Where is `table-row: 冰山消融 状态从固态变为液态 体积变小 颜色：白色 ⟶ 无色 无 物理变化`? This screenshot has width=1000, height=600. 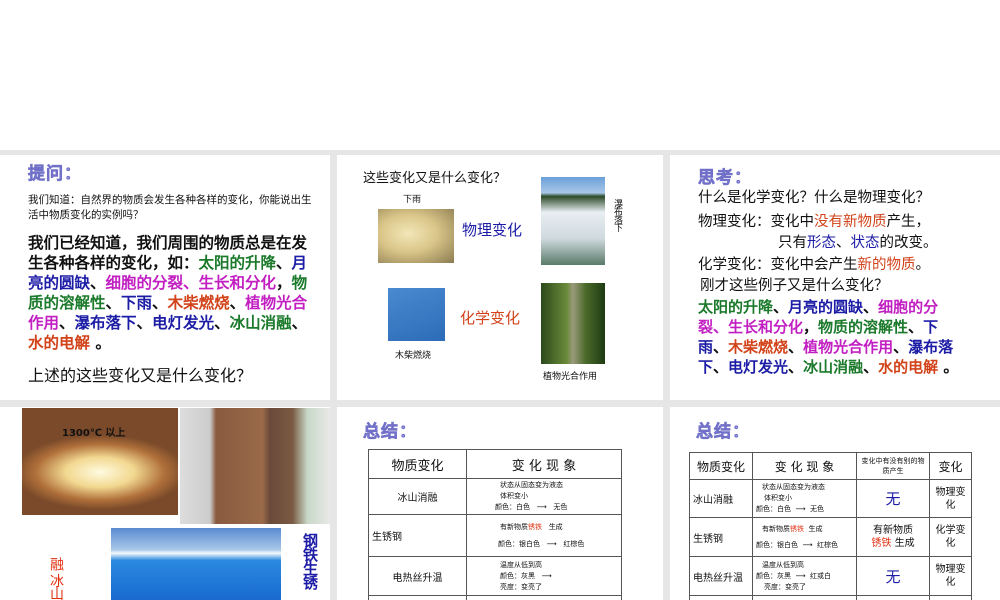 table-row: 冰山消融 状态从固态变为液态 体积变小 颜色：白色 ⟶ 无色 无 物理变化 is located at coordinates (830, 498).